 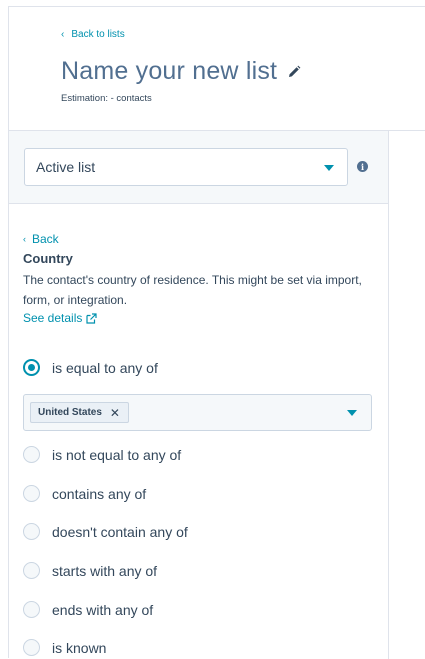 I want to click on option-label: is known, so click(x=79, y=647).